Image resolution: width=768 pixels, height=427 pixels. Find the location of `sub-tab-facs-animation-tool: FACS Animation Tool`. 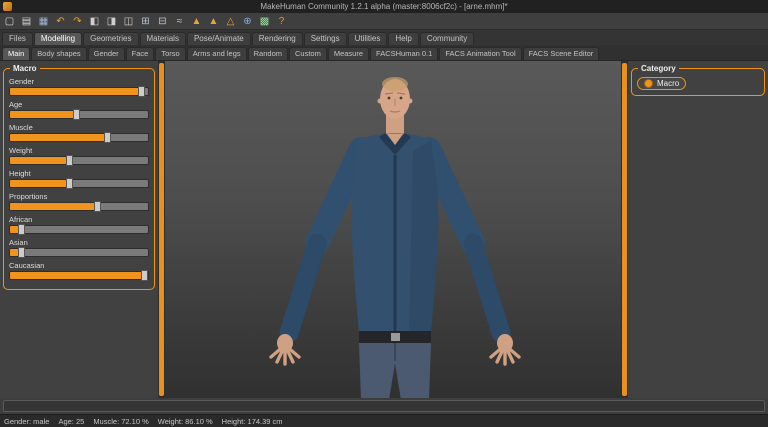

sub-tab-facs-animation-tool: FACS Animation Tool is located at coordinates (480, 53).